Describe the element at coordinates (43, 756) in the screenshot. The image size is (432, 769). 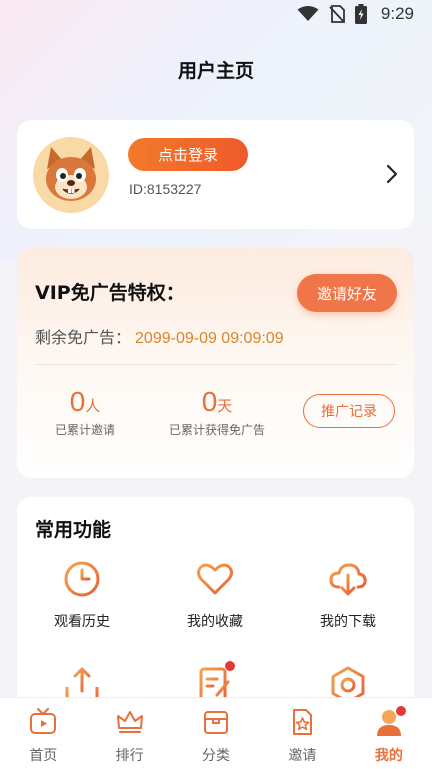
I see `tab-home-label: 首页` at that location.